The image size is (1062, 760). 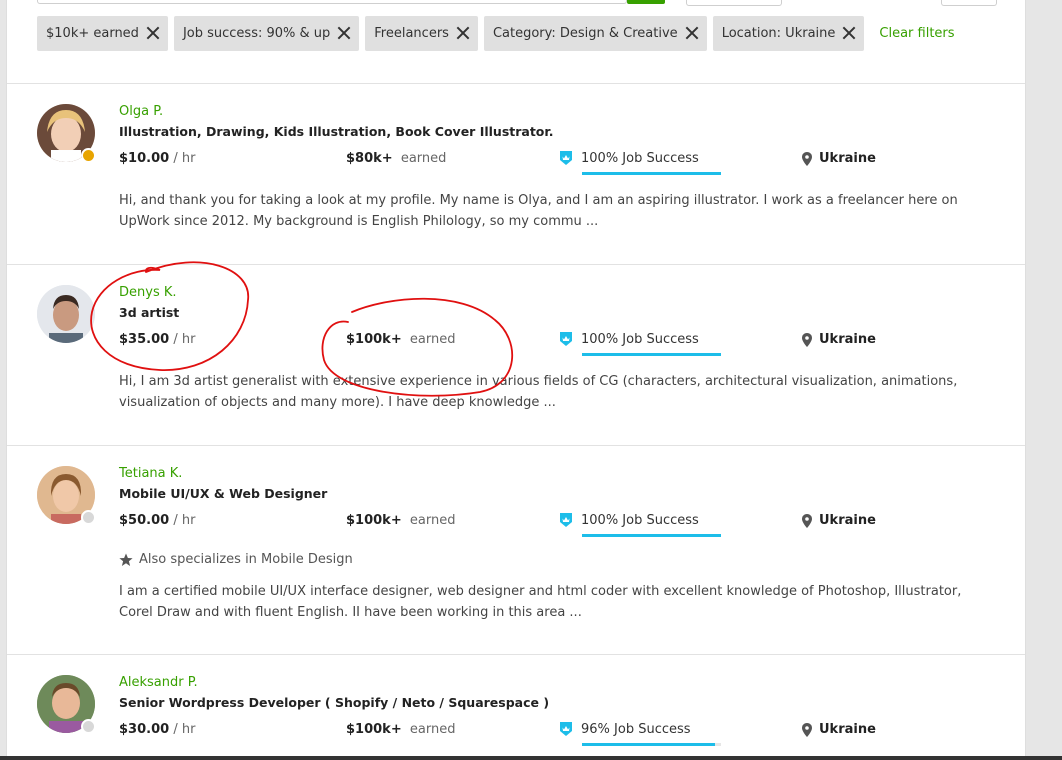 What do you see at coordinates (157, 520) in the screenshot?
I see `hourly-rate: $50.00 / hr` at bounding box center [157, 520].